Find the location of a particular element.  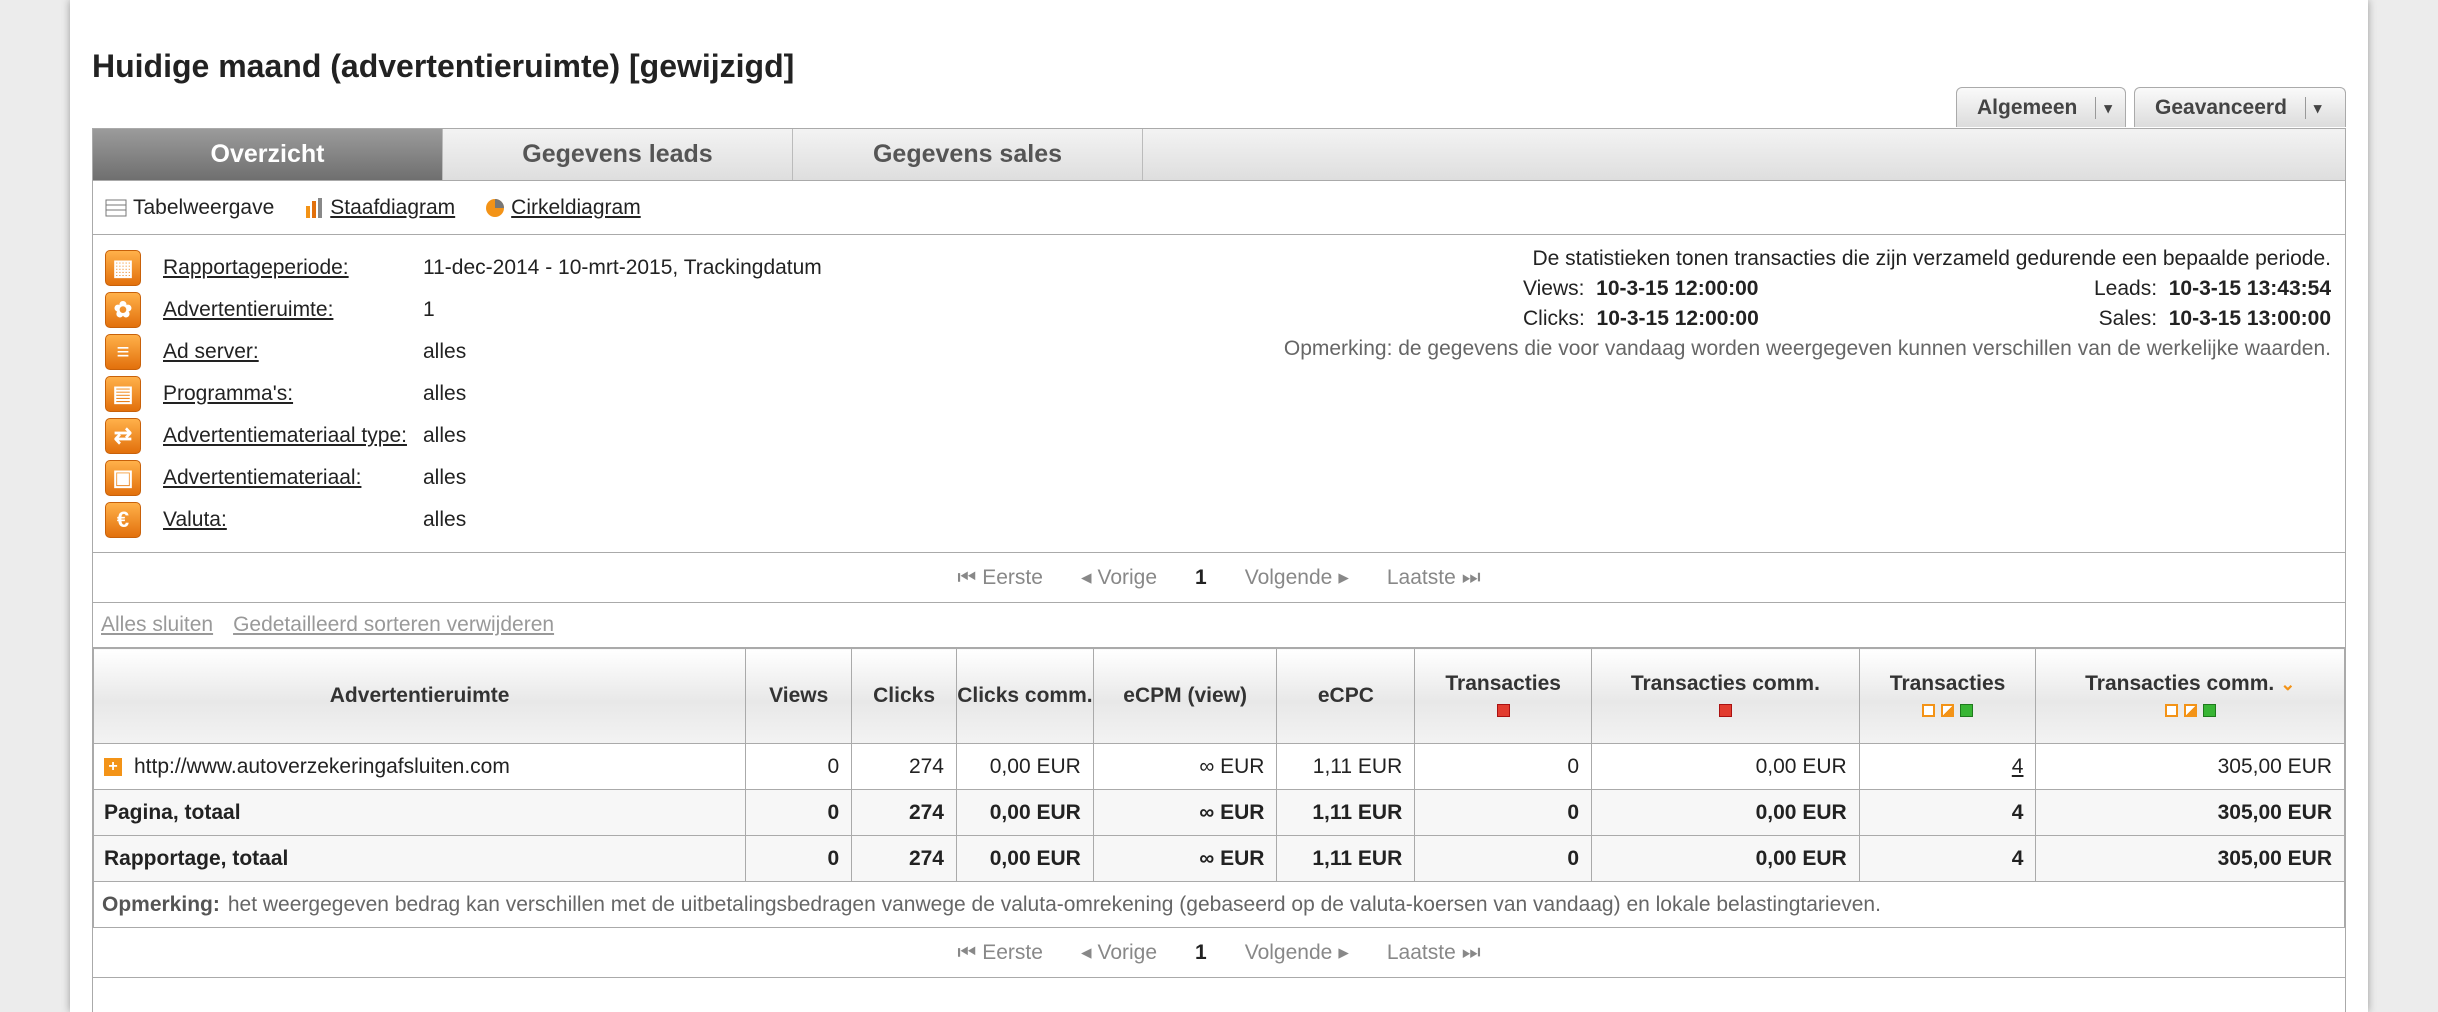

filter-row: ▣ Advertentiemateriaal: alles is located at coordinates (463, 478).